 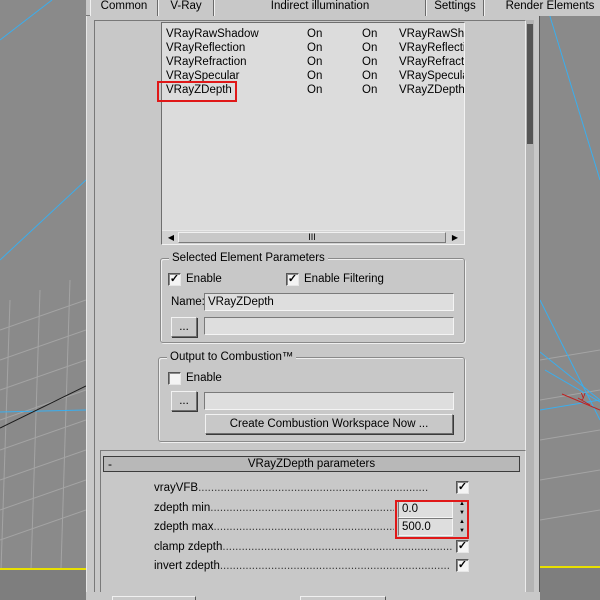 I want to click on combustion-enable-checkbox, so click(x=174, y=378).